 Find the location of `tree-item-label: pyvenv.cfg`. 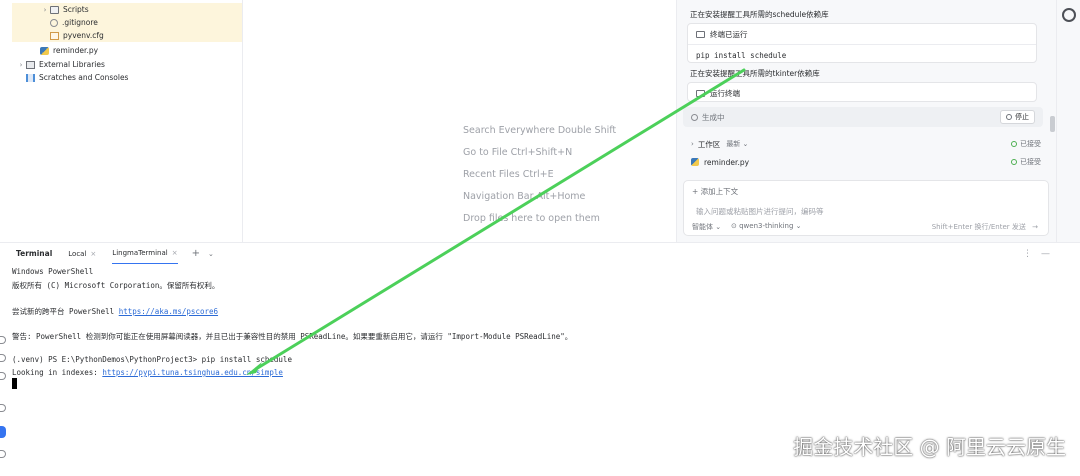

tree-item-label: pyvenv.cfg is located at coordinates (83, 35).